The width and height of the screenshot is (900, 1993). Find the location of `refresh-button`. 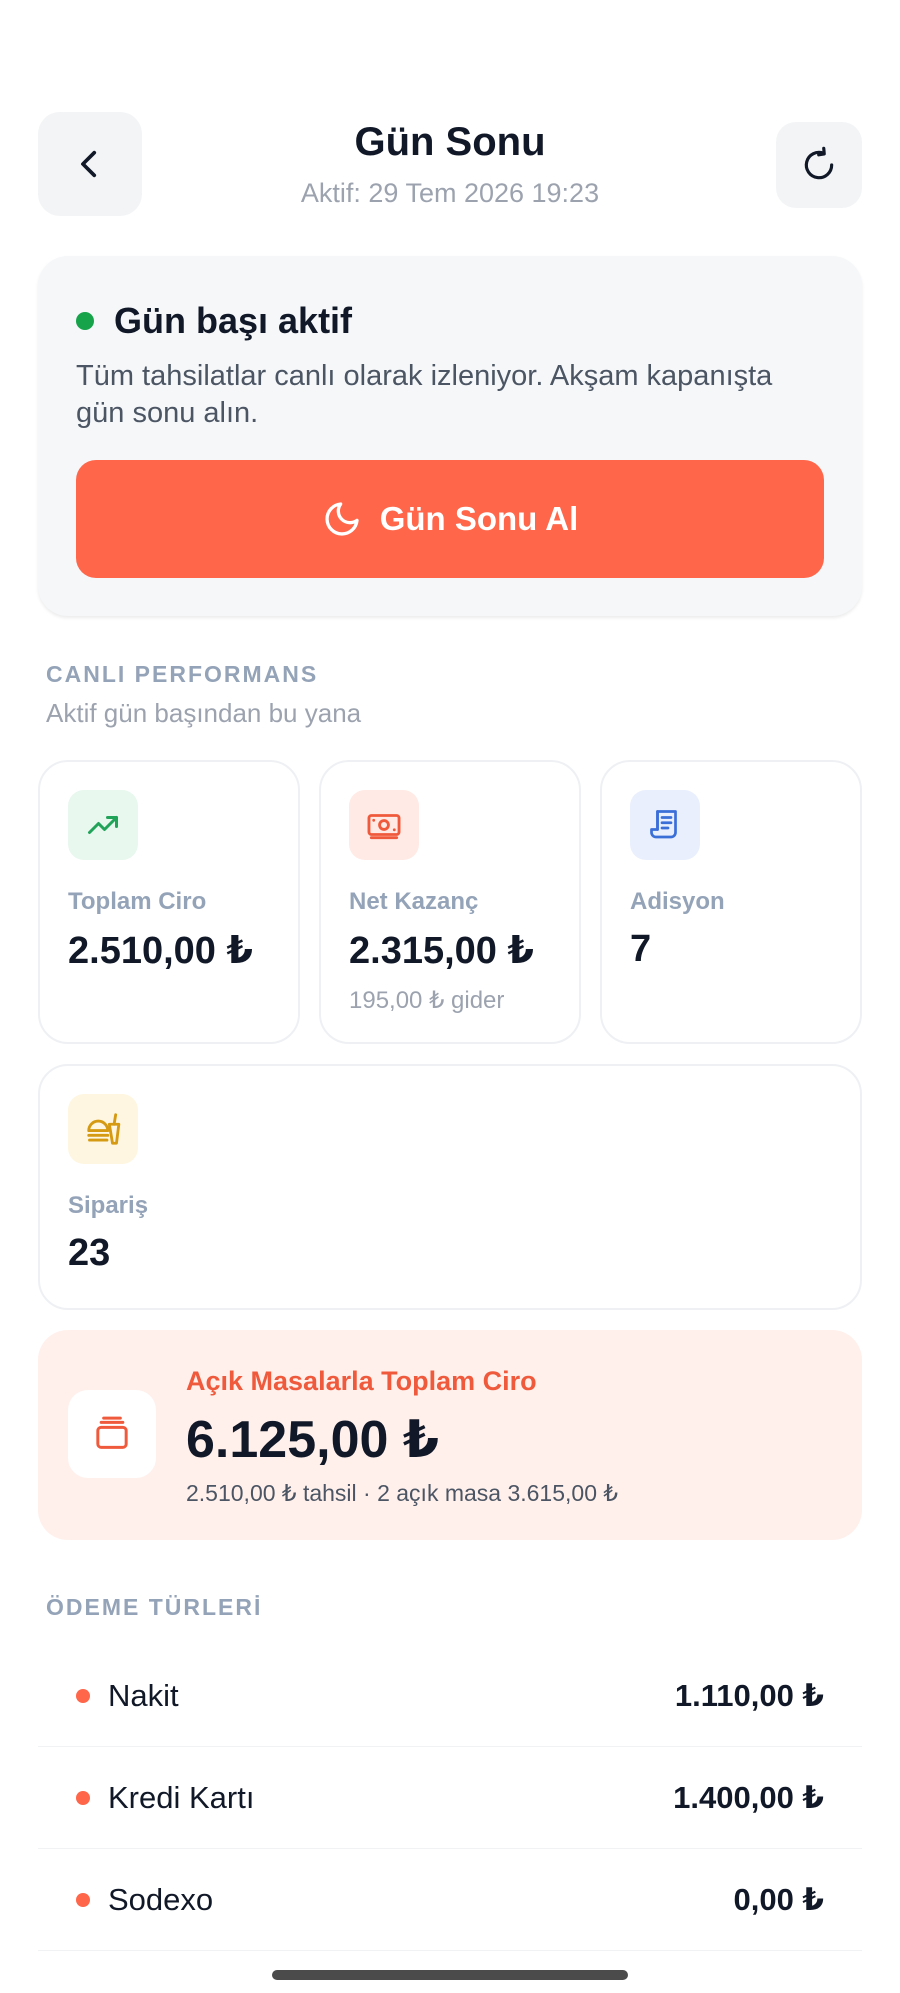

refresh-button is located at coordinates (819, 165).